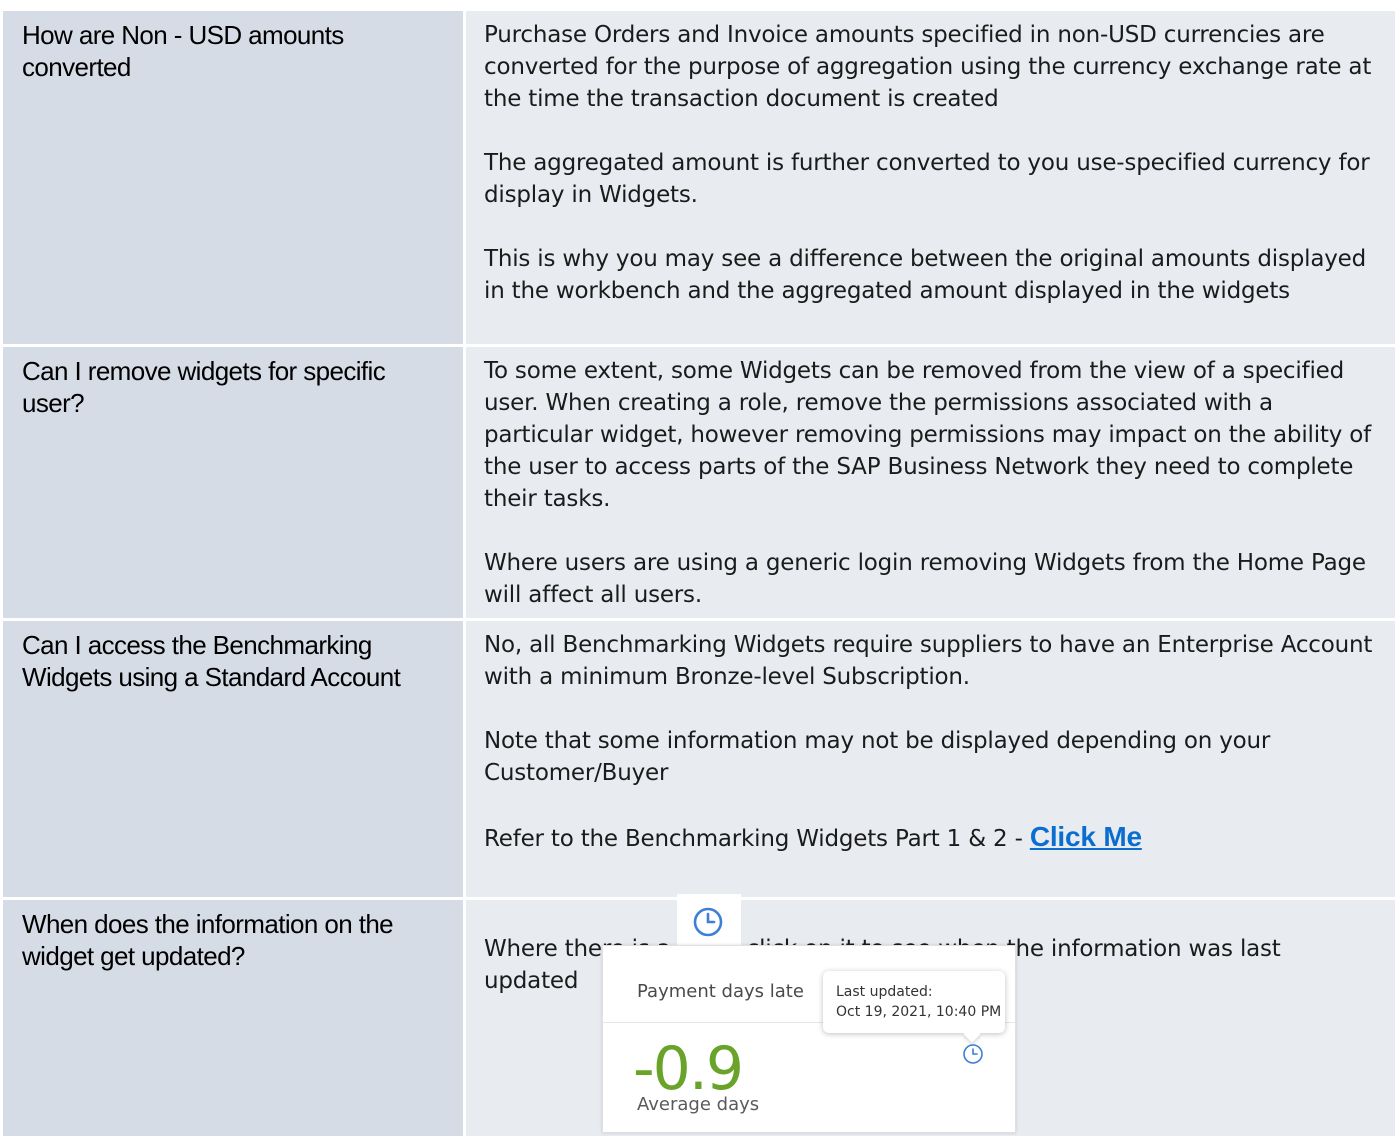 The height and width of the screenshot is (1139, 1398). Describe the element at coordinates (973, 1056) in the screenshot. I see `widget-clock-icon` at that location.